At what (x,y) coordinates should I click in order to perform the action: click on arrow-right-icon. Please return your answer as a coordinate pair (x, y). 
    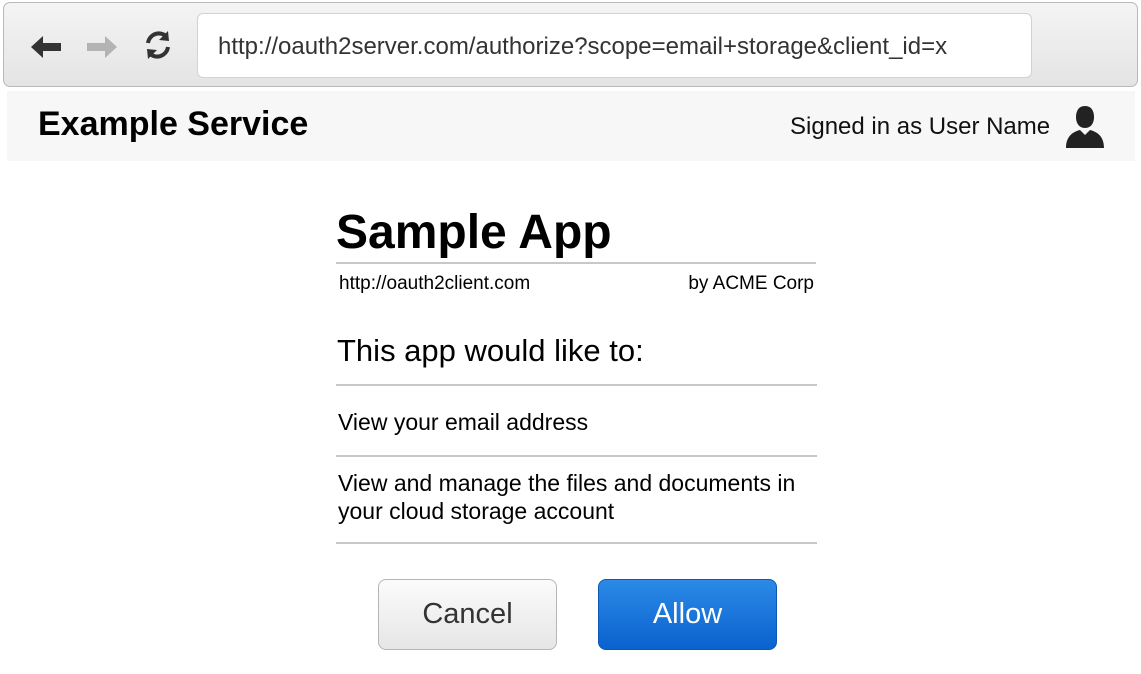
    Looking at the image, I should click on (102, 47).